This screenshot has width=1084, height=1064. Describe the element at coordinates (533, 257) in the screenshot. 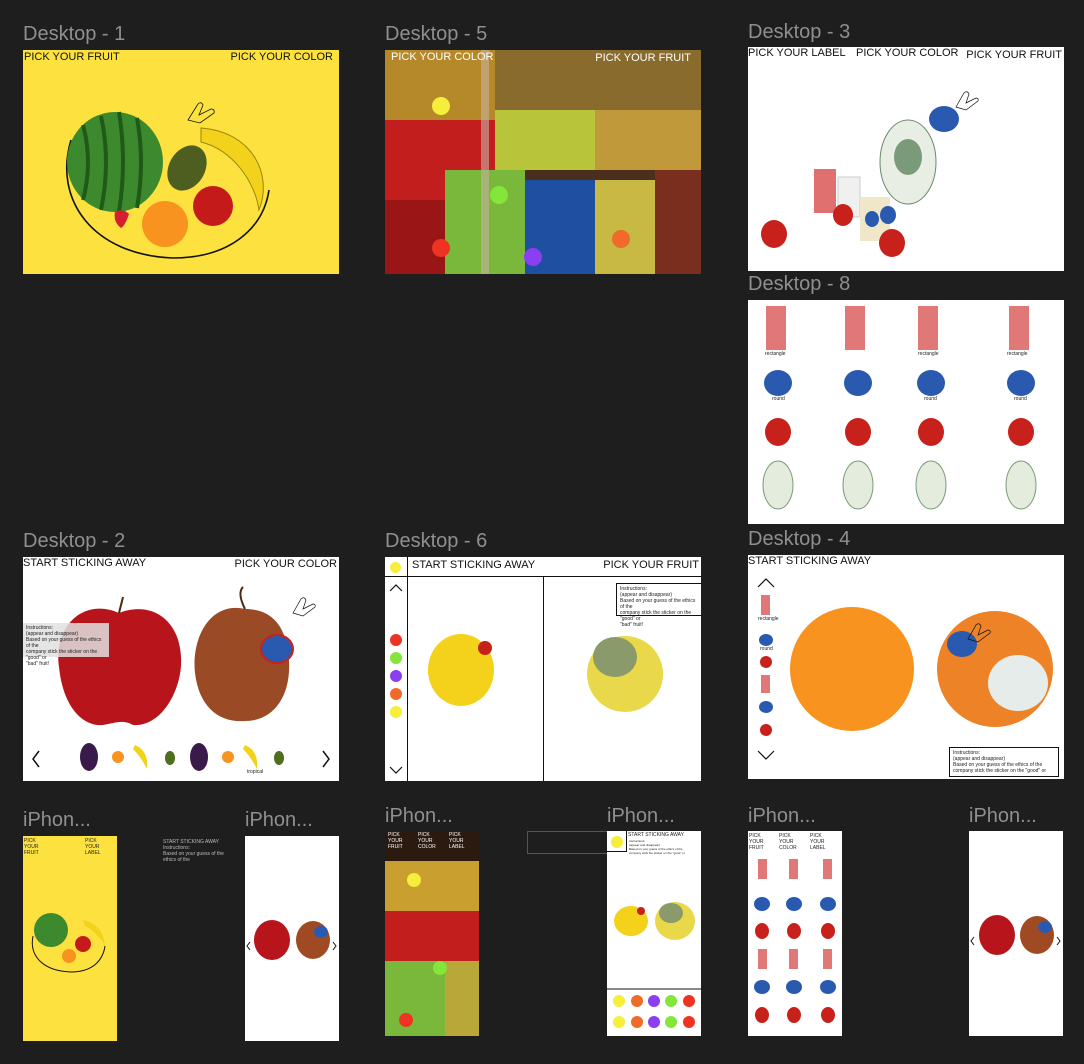

I see `color-dot-purple` at that location.